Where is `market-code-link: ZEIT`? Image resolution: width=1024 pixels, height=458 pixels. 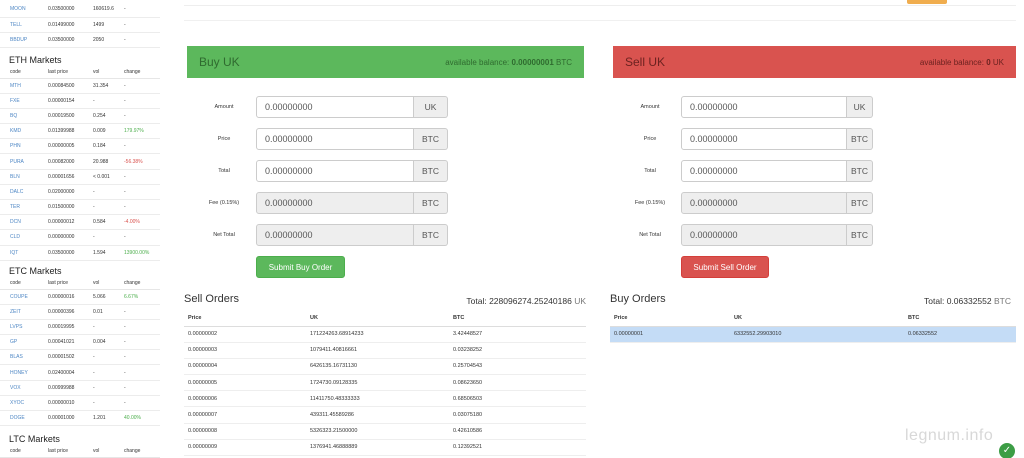
market-code-link: ZEIT is located at coordinates (19, 312).